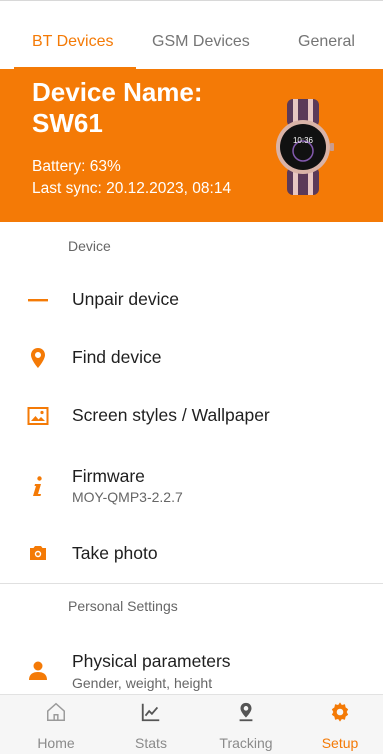  Describe the element at coordinates (303, 140) in the screenshot. I see `watch-face-time: 10:36` at that location.